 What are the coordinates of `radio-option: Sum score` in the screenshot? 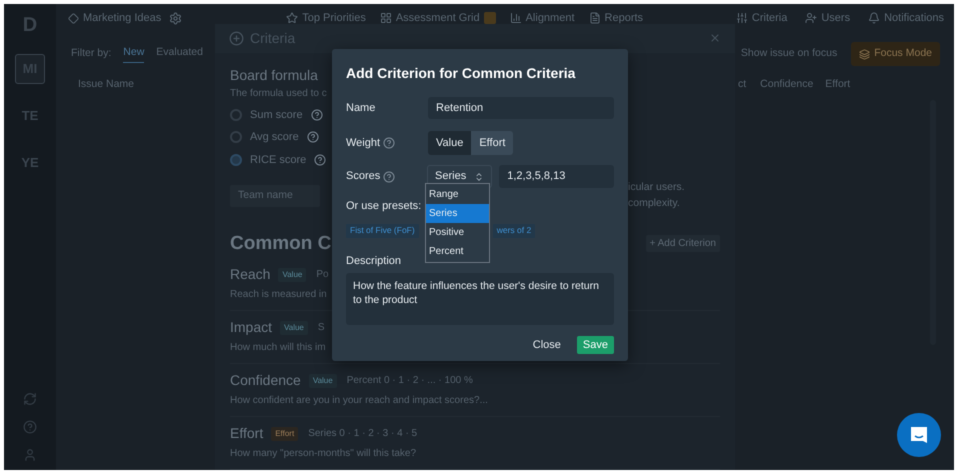 It's located at (278, 114).